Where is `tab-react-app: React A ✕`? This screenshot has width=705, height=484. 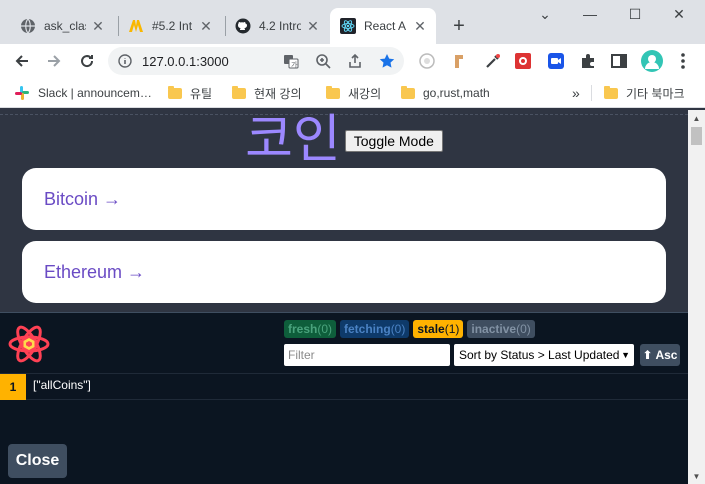 tab-react-app: React A ✕ is located at coordinates (383, 26).